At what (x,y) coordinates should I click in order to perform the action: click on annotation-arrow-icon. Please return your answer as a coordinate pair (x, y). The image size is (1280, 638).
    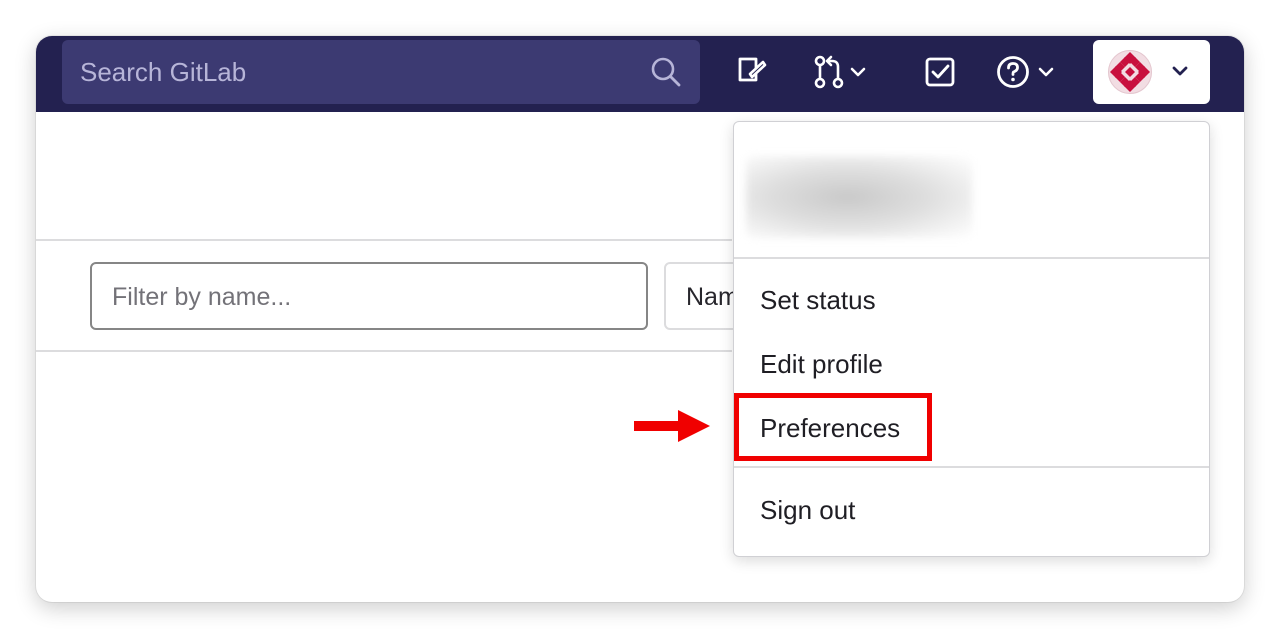
    Looking at the image, I should click on (672, 426).